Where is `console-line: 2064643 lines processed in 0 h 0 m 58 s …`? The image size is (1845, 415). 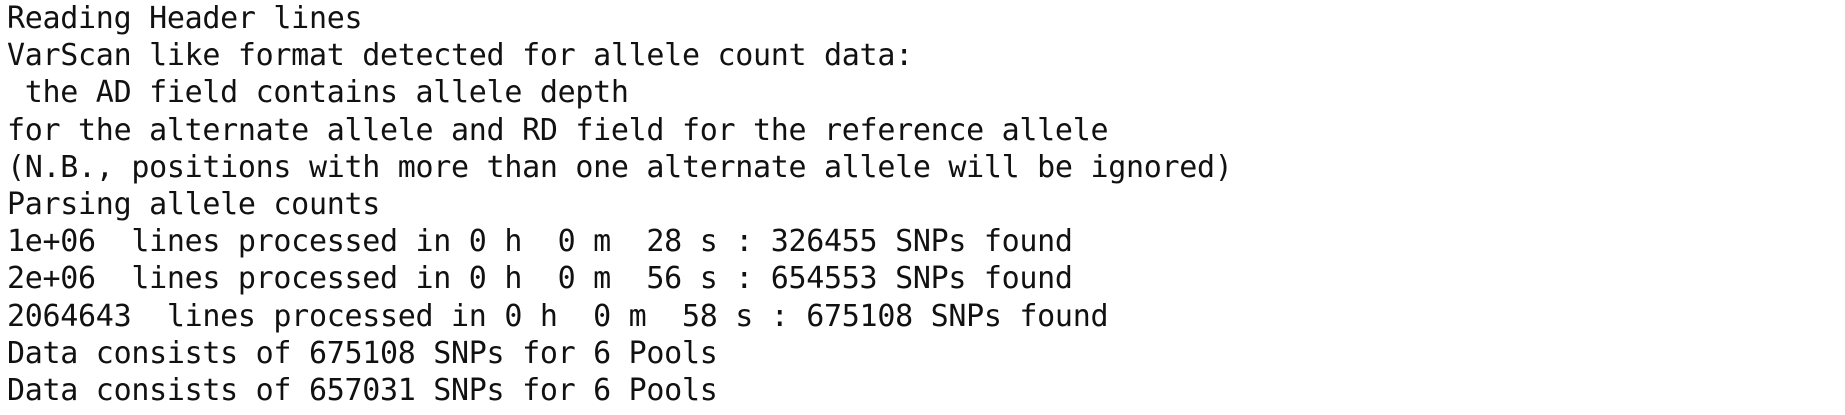
console-line: 2064643 lines processed in 0 h 0 m 58 s … is located at coordinates (558, 316).